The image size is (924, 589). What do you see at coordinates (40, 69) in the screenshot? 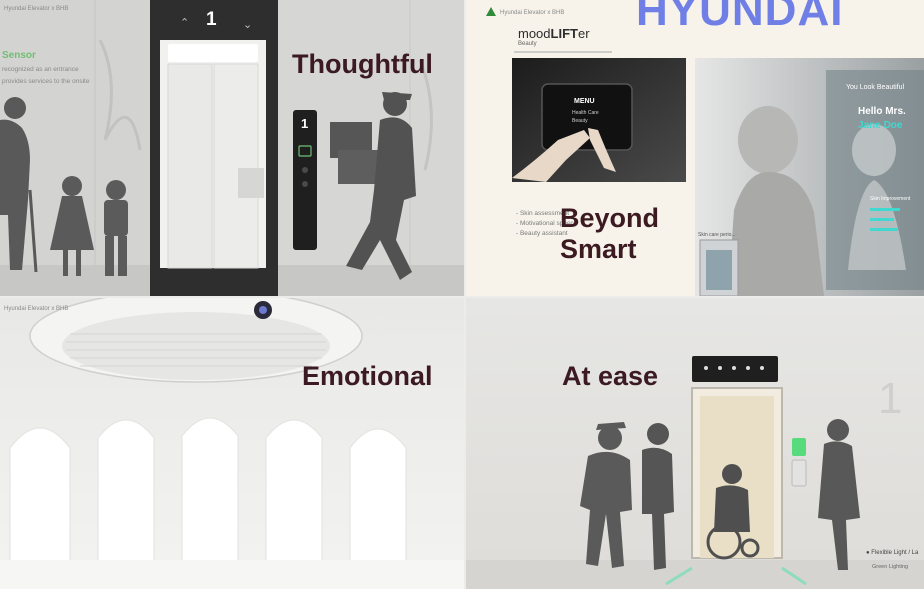
I see `sensor-line-1: recognized as an entrance` at bounding box center [40, 69].